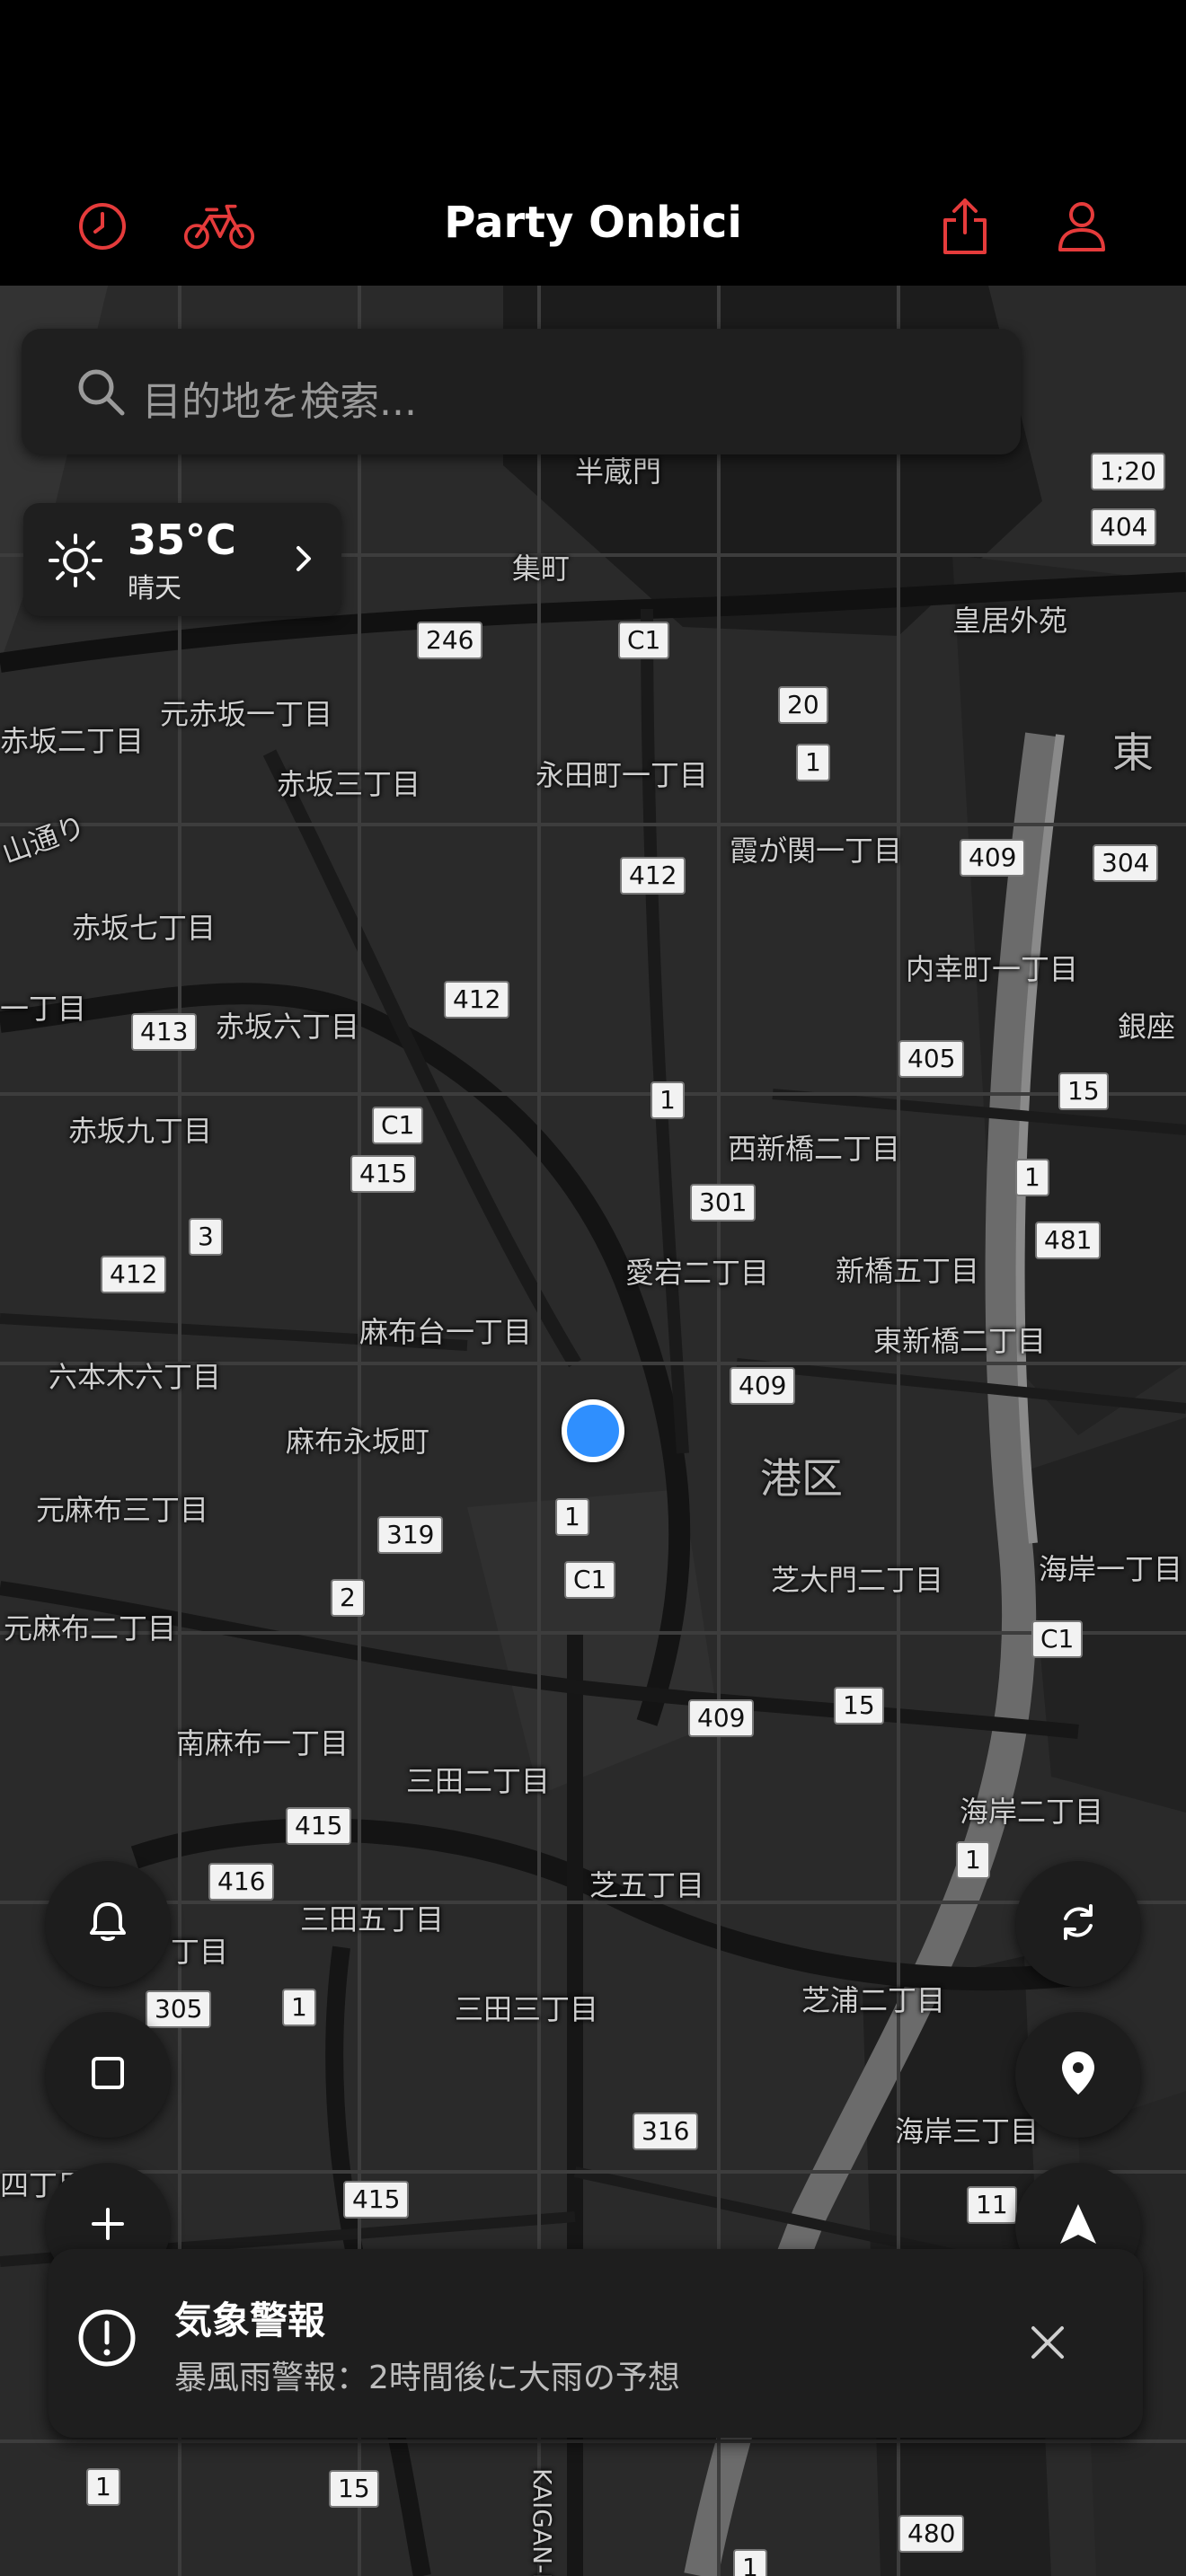  I want to click on bell-icon, so click(108, 1924).